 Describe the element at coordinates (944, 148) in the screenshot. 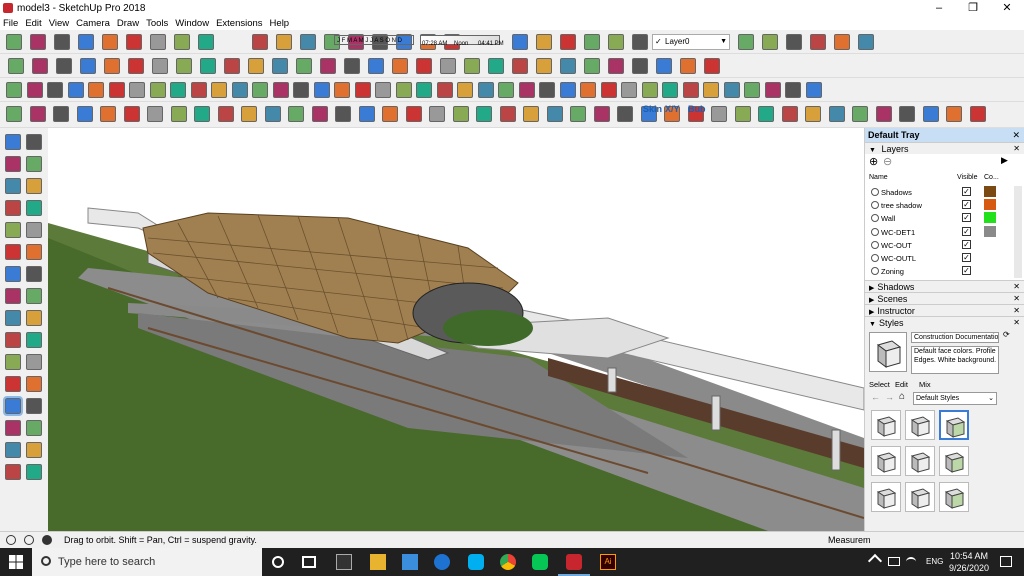

I see `layers-section-header: ▼ Layers ✕` at that location.